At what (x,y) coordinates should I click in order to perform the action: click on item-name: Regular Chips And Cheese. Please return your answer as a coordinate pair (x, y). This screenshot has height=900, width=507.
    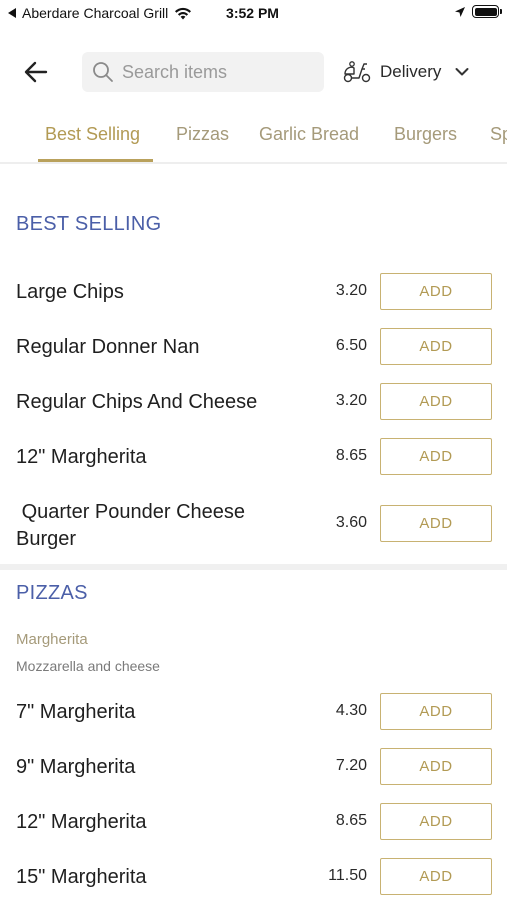
    Looking at the image, I should click on (137, 402).